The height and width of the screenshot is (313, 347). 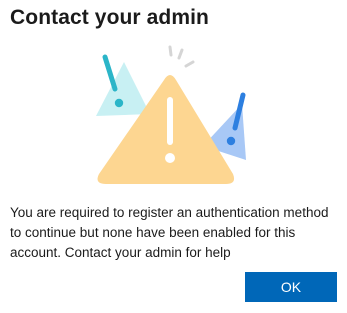 What do you see at coordinates (181, 56) in the screenshot?
I see `burst-lines-icon` at bounding box center [181, 56].